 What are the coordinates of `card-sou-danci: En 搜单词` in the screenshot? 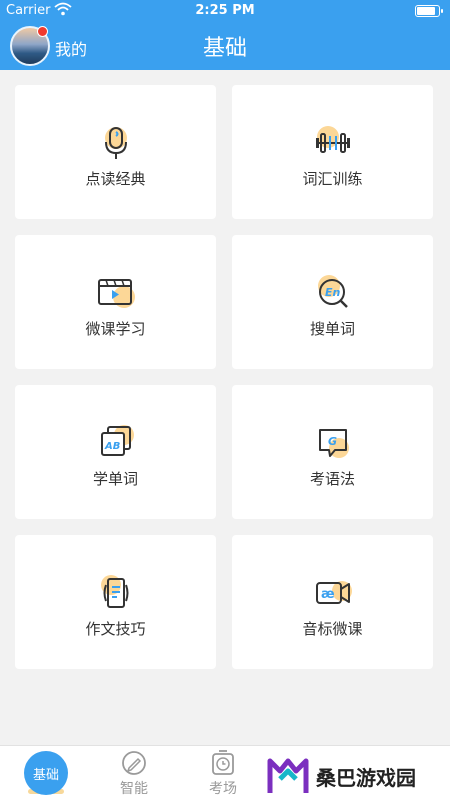 It's located at (332, 302).